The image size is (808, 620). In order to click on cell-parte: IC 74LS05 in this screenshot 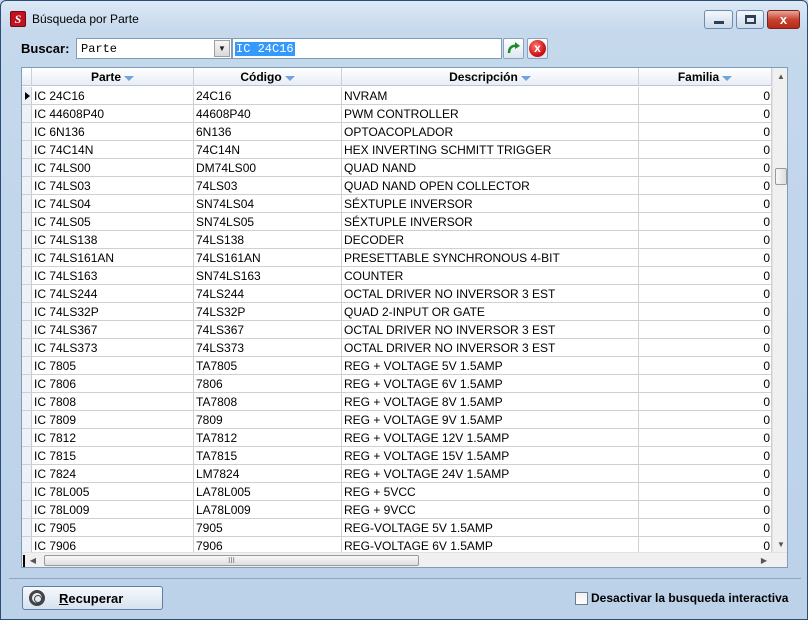, I will do `click(113, 221)`.